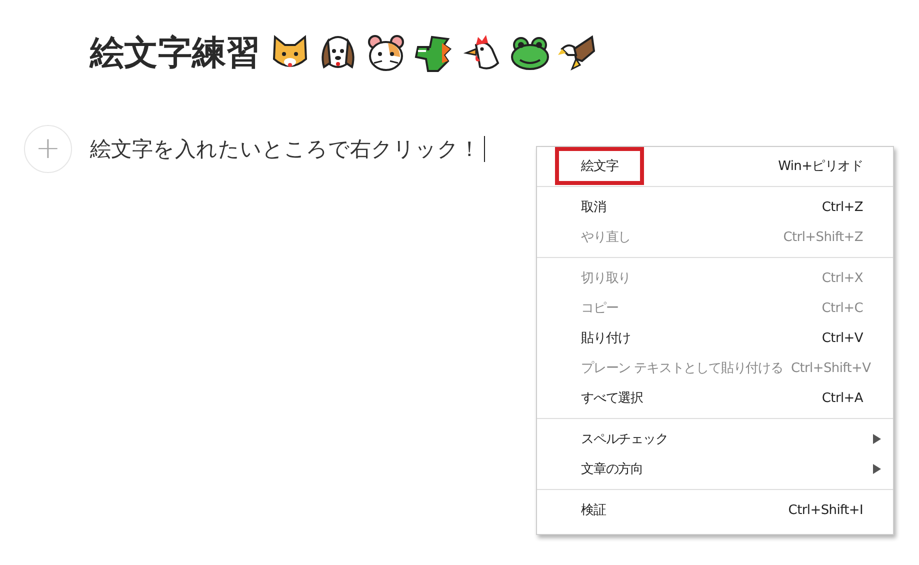 The image size is (919, 565). Describe the element at coordinates (386, 53) in the screenshot. I see `hamster-face-icon` at that location.